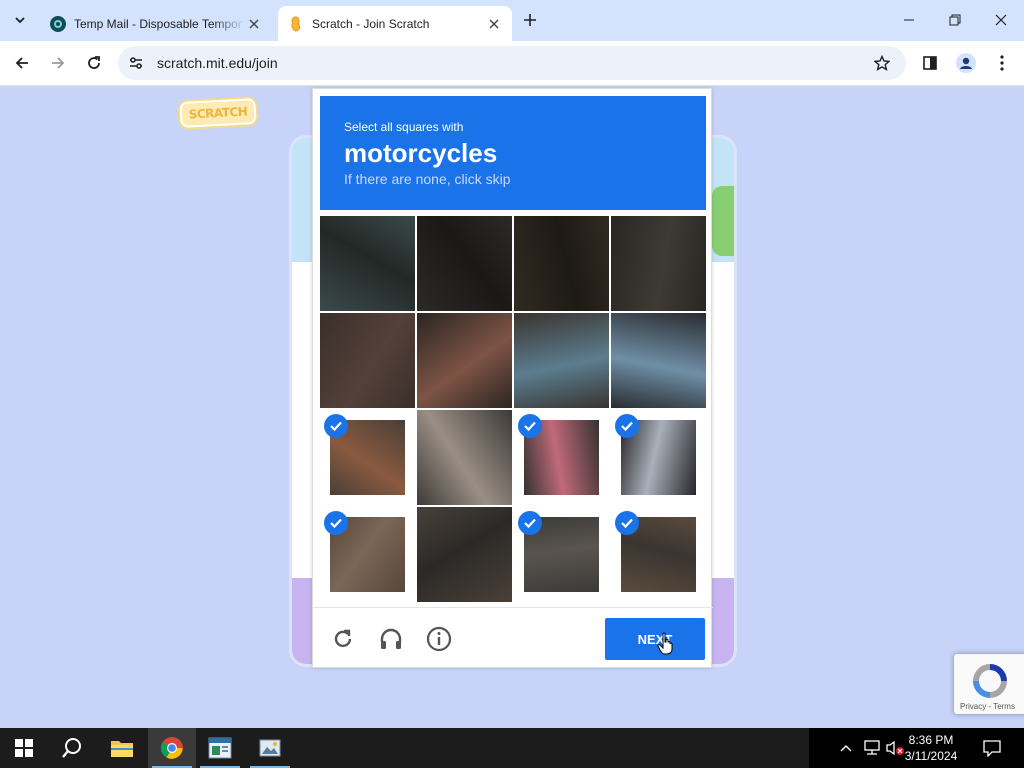 The height and width of the screenshot is (768, 1024). What do you see at coordinates (172, 748) in the screenshot?
I see `chrome-taskbar-button` at bounding box center [172, 748].